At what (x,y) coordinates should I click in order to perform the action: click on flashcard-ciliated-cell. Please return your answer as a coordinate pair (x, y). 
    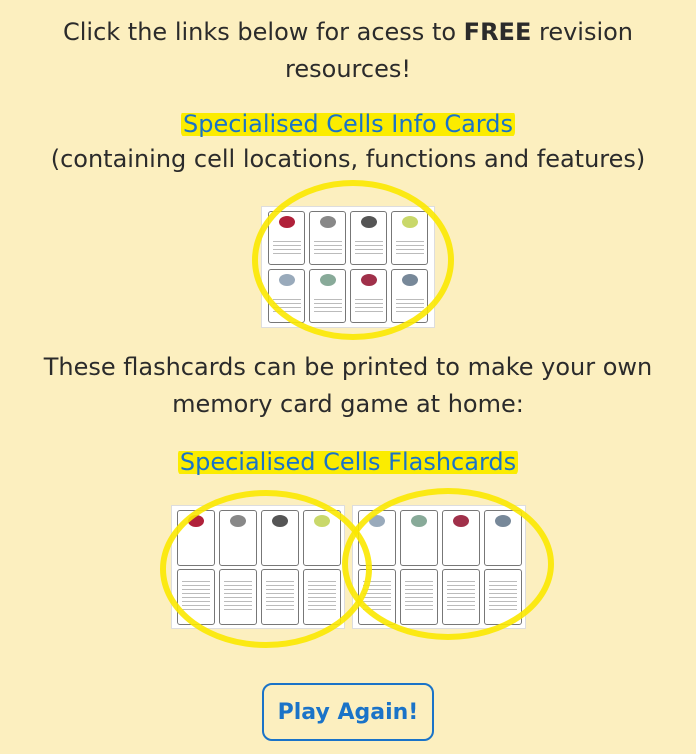
    Looking at the image, I should click on (503, 538).